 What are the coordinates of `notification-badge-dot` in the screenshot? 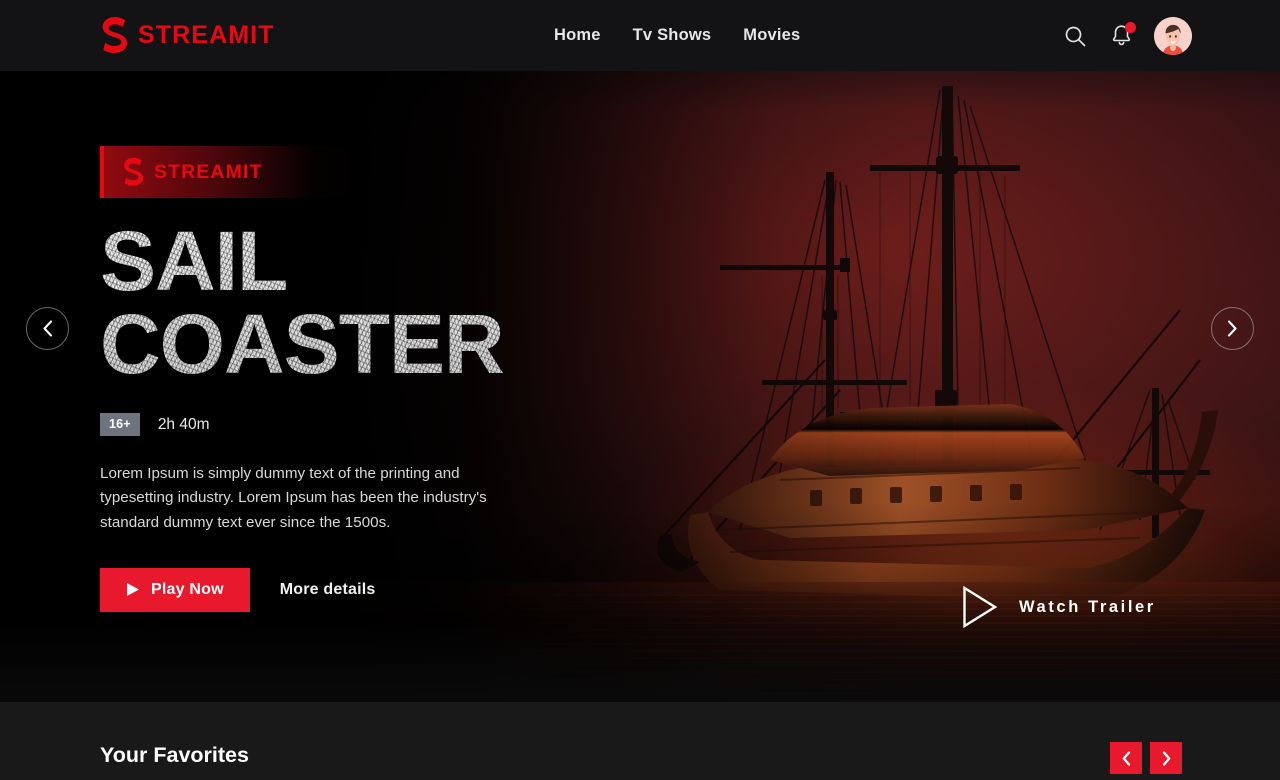 It's located at (1130, 27).